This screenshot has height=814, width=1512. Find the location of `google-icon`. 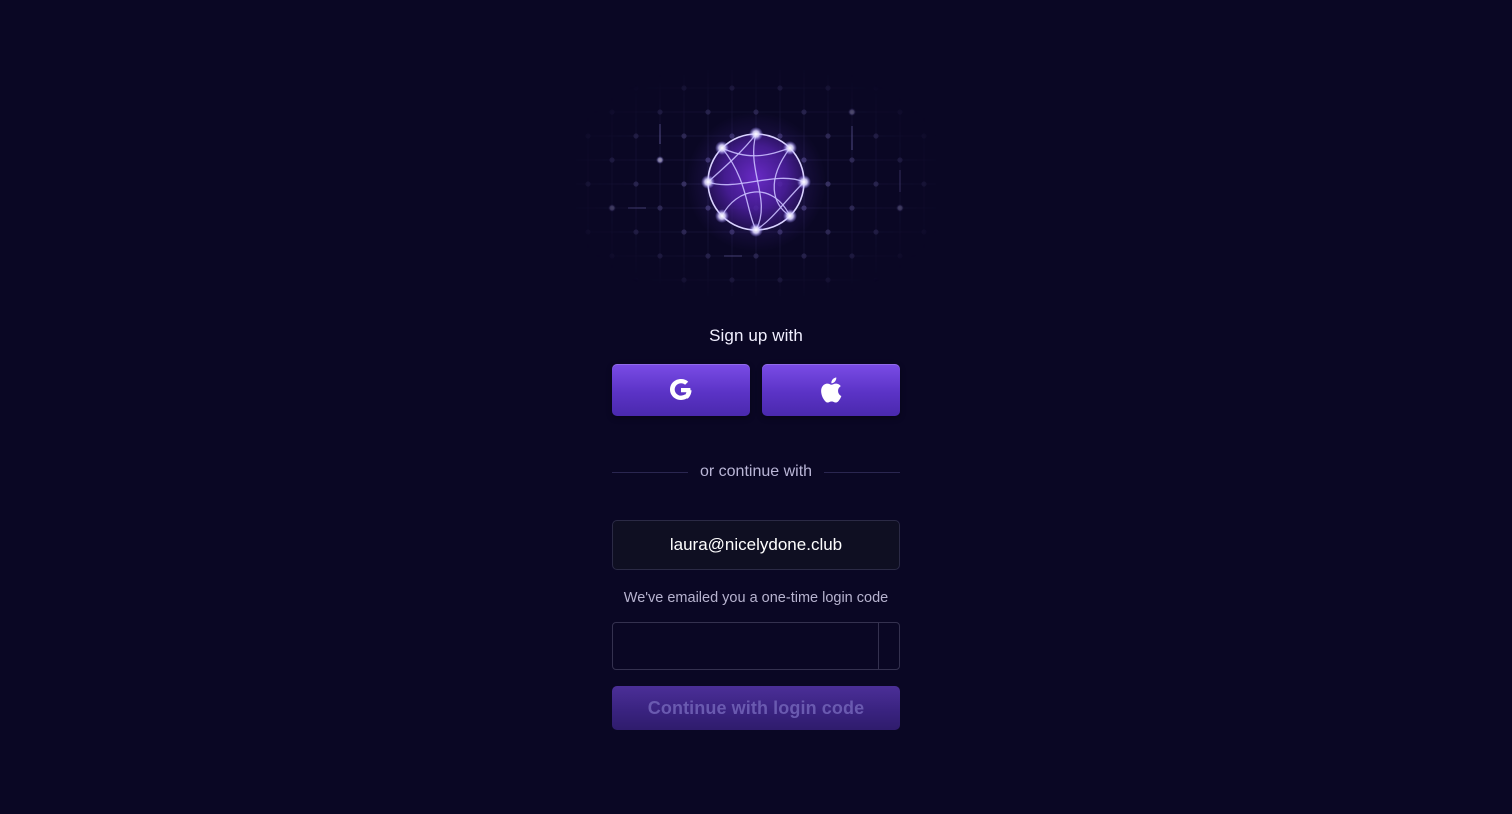

google-icon is located at coordinates (681, 390).